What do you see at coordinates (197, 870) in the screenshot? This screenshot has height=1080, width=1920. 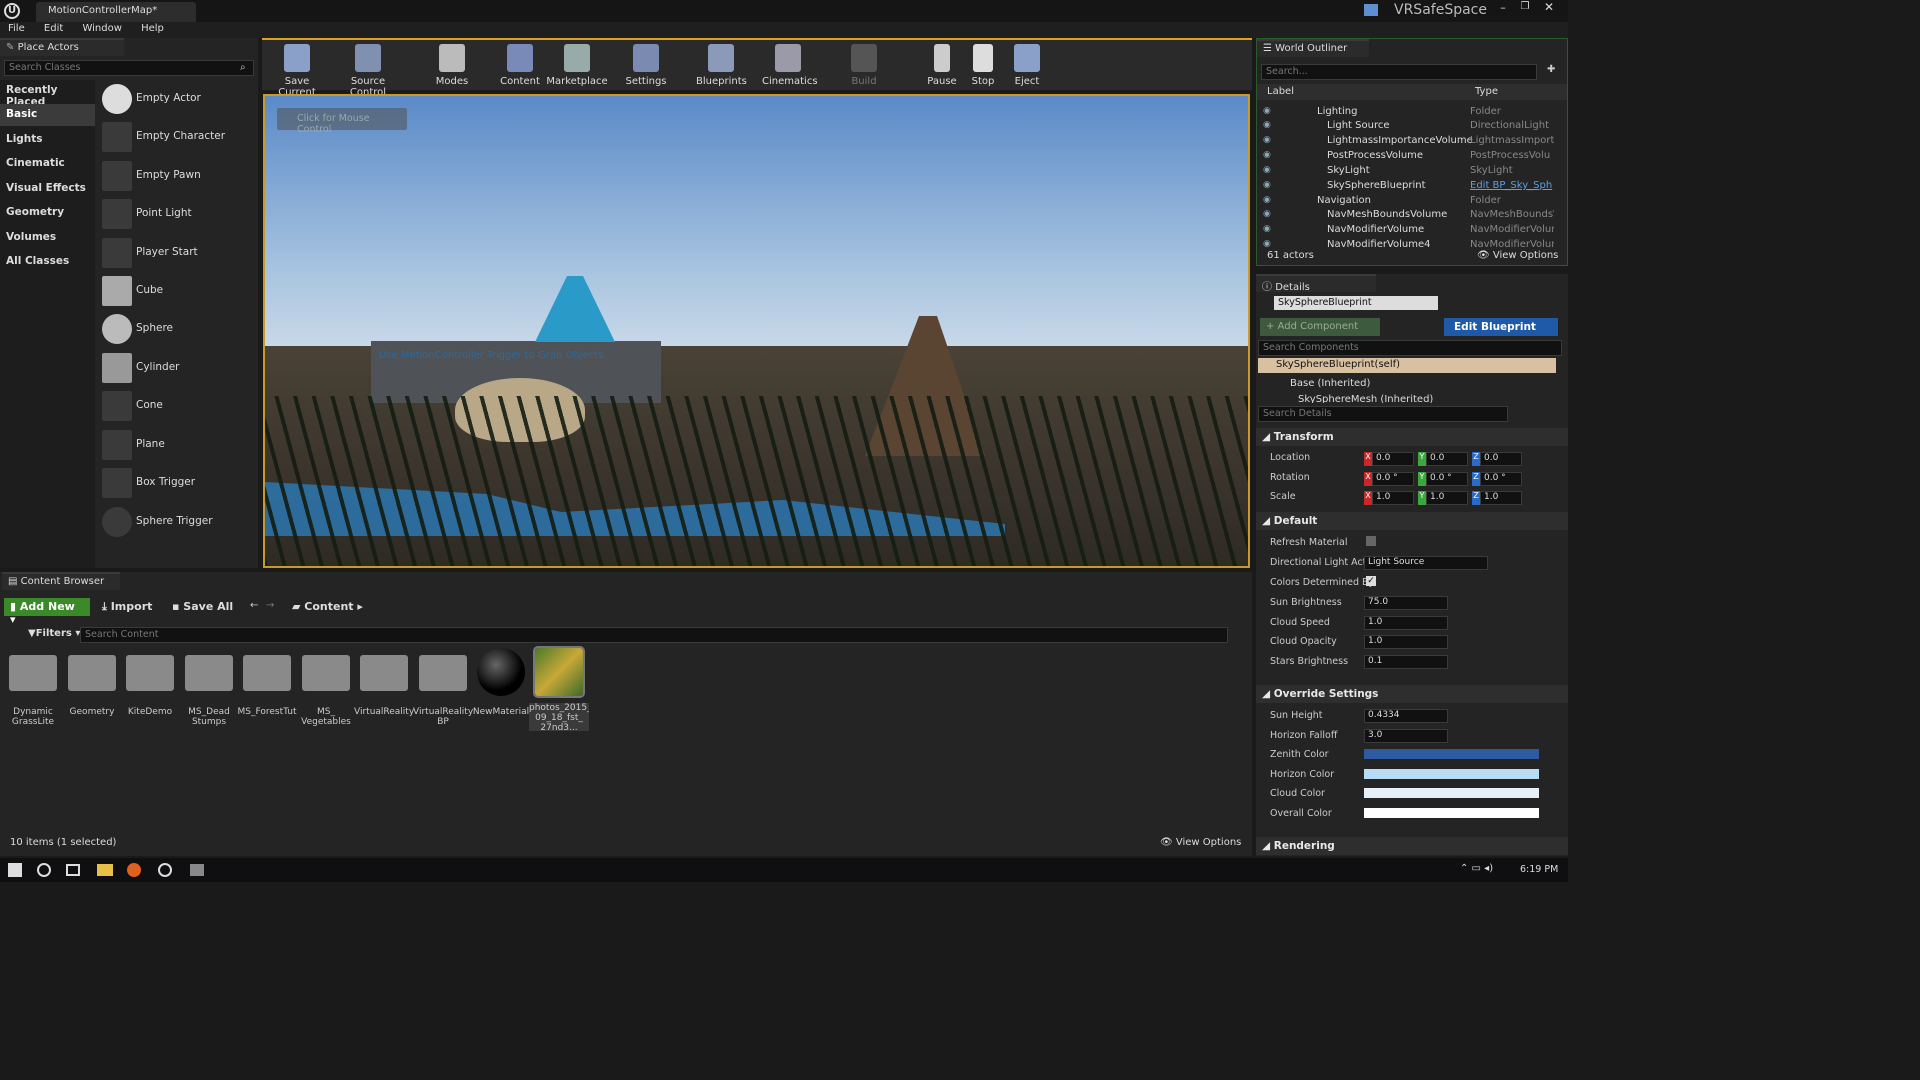 I see `app-taskbar-icon` at bounding box center [197, 870].